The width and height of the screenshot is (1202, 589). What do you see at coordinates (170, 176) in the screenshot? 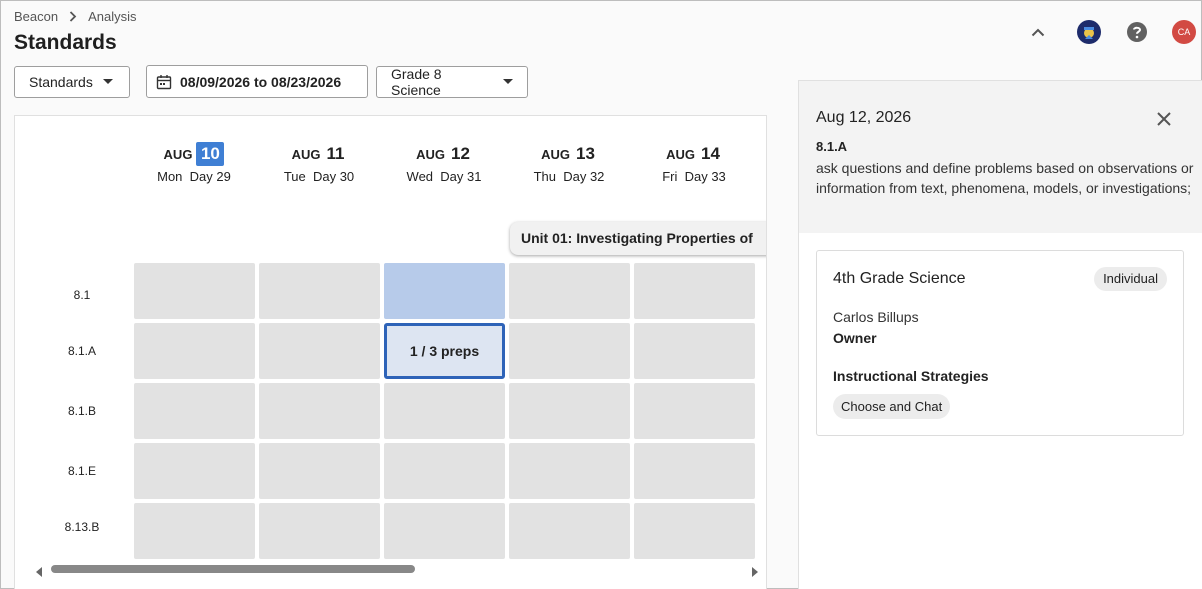
I see `day-weekday: Mon` at bounding box center [170, 176].